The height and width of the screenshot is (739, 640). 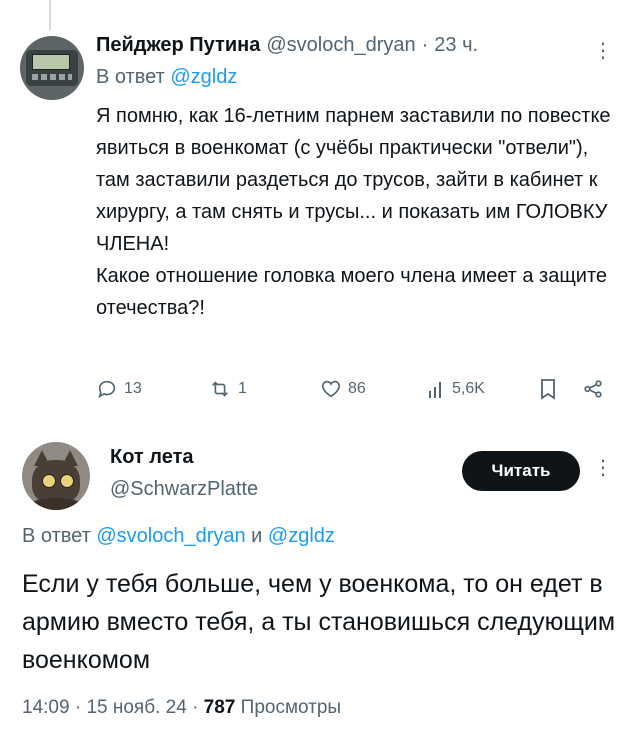 I want to click on author-name: Кот лета, so click(x=184, y=457).